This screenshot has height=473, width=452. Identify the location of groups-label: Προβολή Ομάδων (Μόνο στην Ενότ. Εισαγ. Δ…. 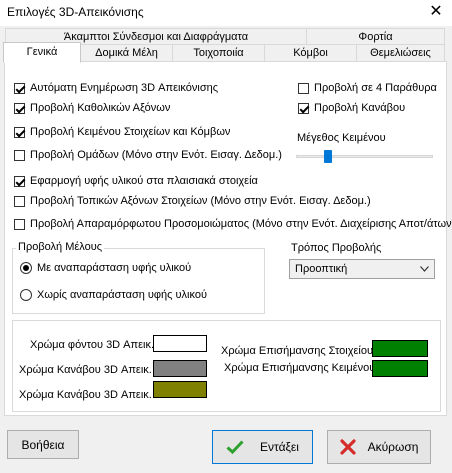
(156, 155).